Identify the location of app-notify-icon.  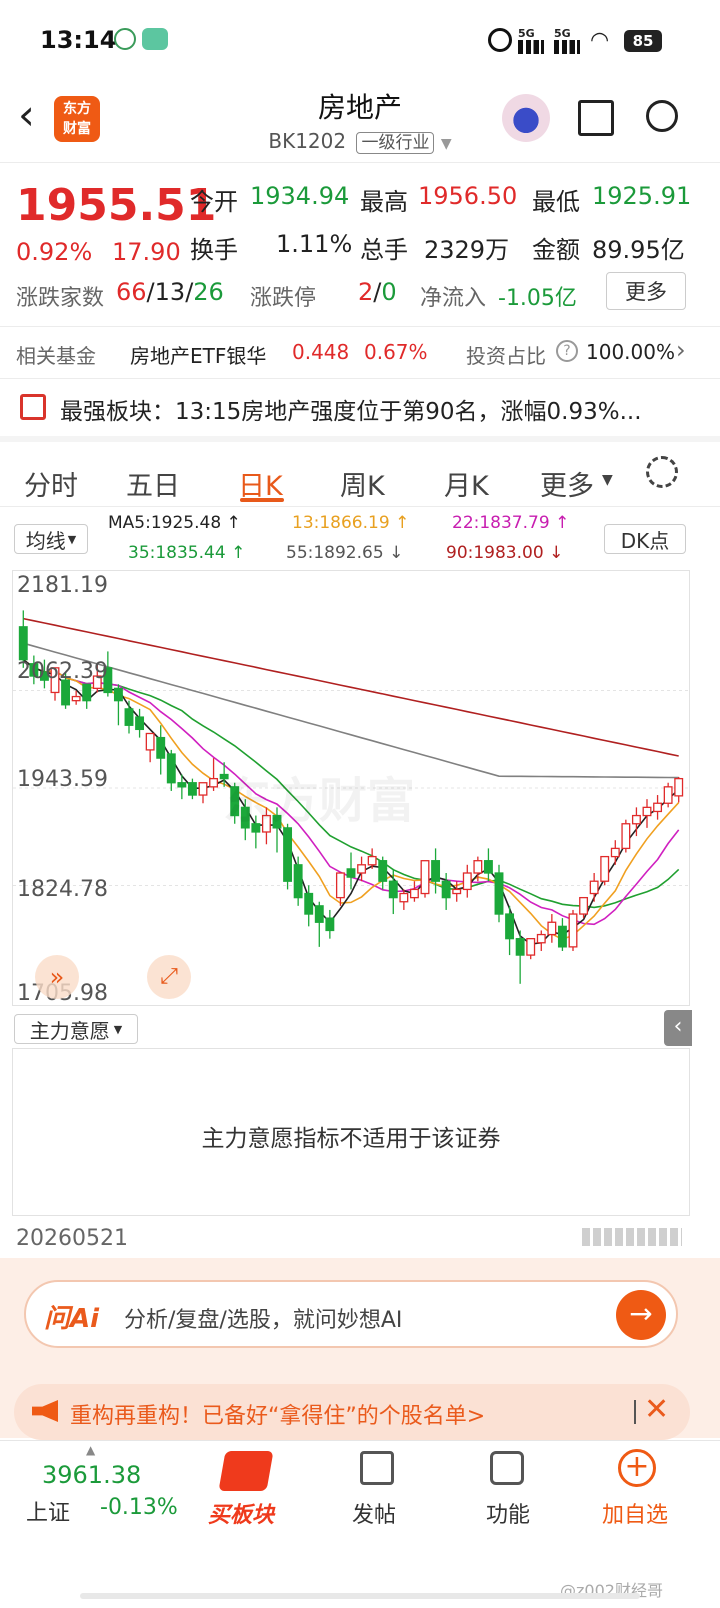
(125, 39).